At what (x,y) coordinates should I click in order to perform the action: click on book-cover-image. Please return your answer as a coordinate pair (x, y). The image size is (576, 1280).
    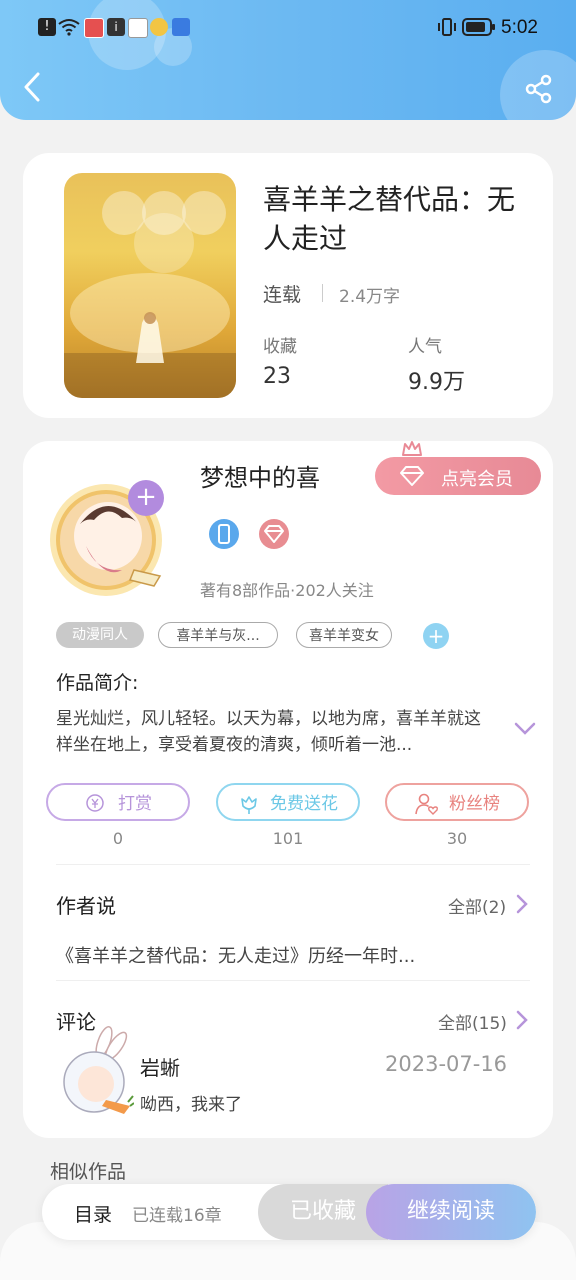
    Looking at the image, I should click on (150, 285).